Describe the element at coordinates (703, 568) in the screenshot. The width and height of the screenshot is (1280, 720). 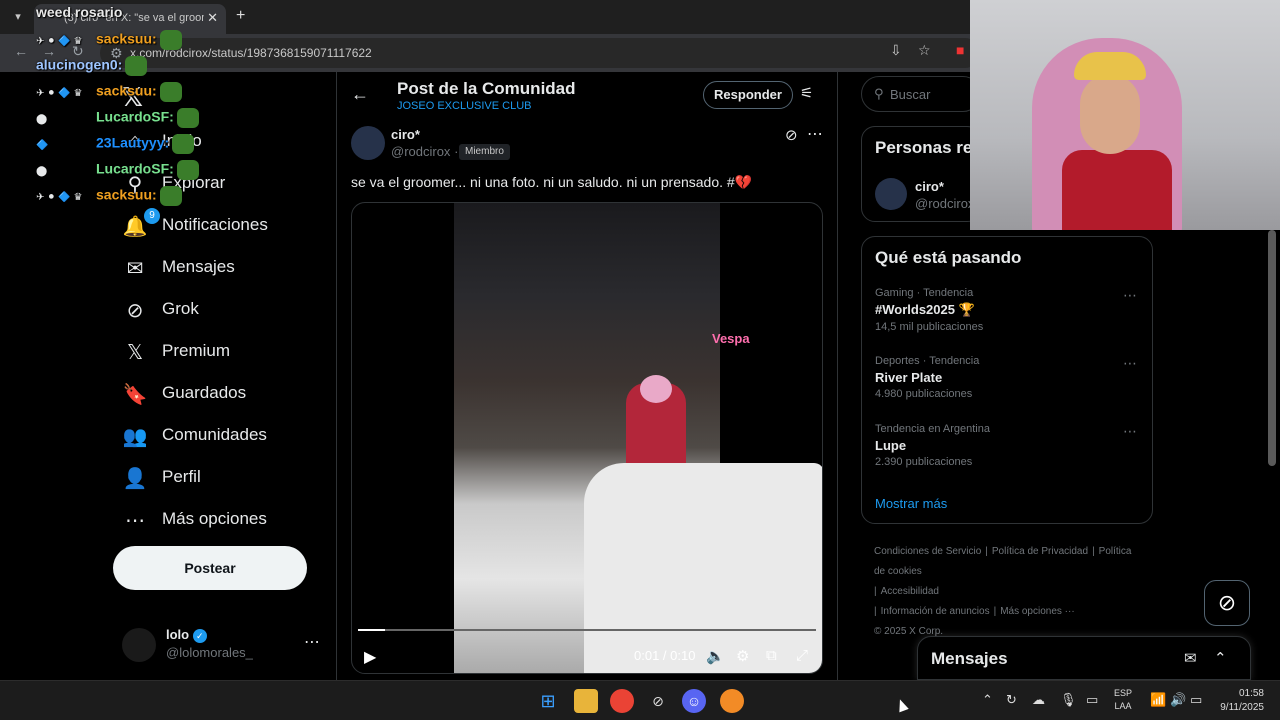
I see `video-car` at that location.